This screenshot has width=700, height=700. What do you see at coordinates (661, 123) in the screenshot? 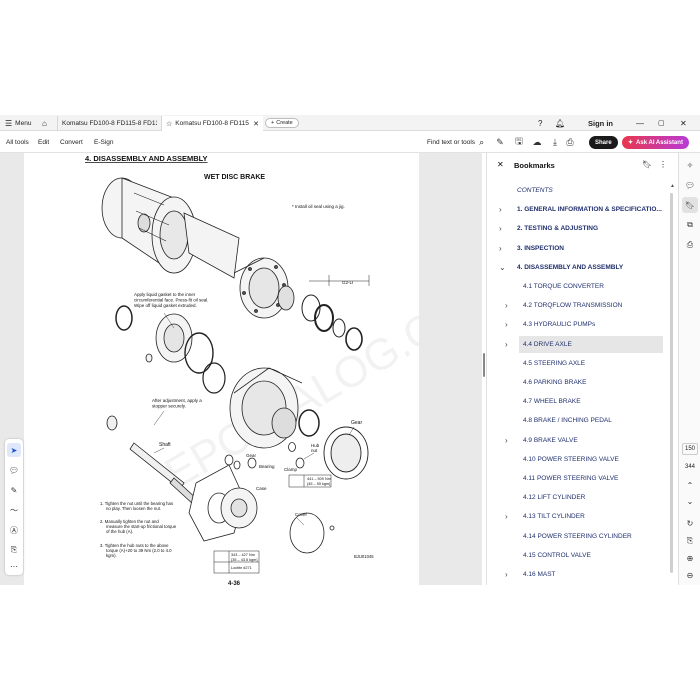
I see `maximize-icon: ▢` at bounding box center [661, 123].